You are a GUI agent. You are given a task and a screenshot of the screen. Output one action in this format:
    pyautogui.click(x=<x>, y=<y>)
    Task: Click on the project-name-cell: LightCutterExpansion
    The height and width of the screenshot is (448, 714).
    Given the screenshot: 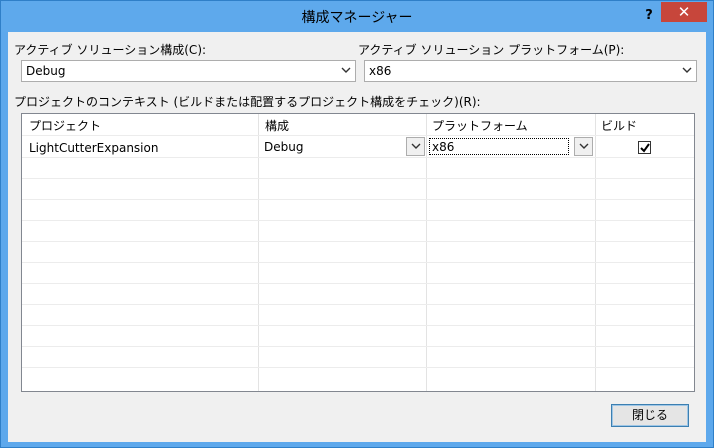 What is the action you would take?
    pyautogui.click(x=93, y=148)
    